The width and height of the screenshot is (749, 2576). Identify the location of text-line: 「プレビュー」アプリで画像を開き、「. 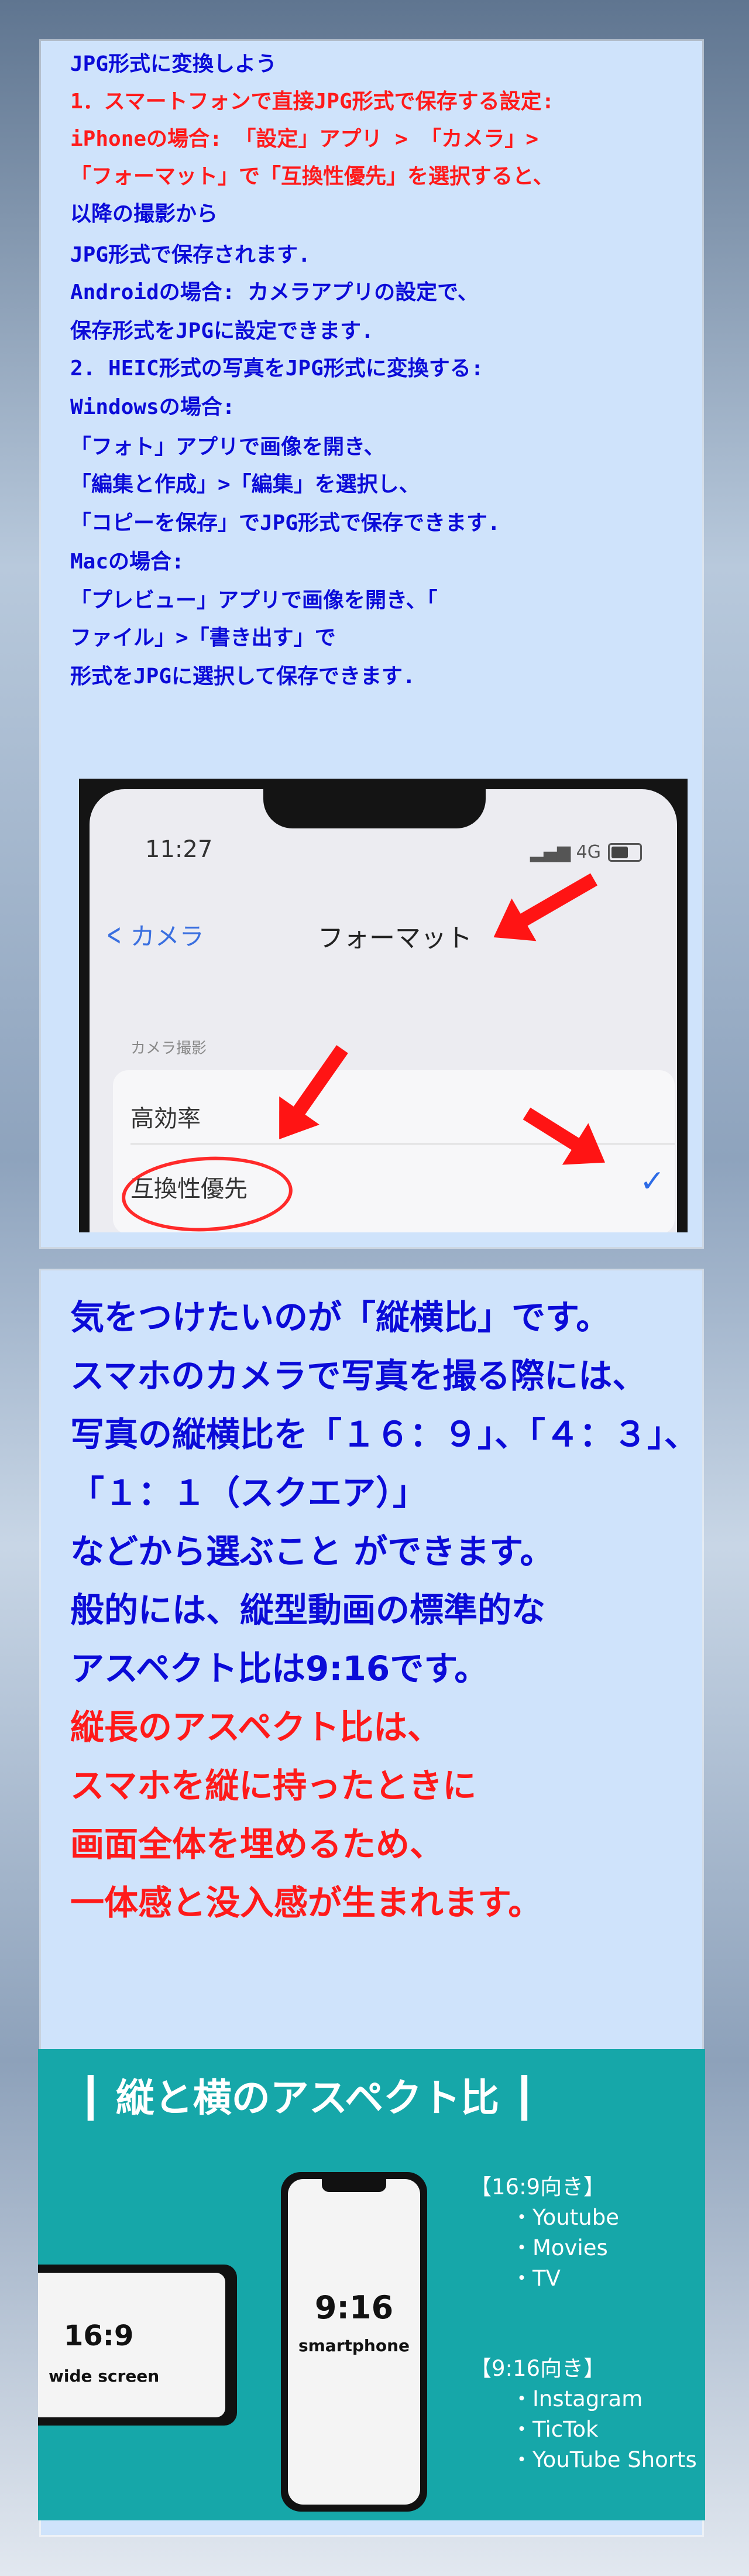
(254, 600).